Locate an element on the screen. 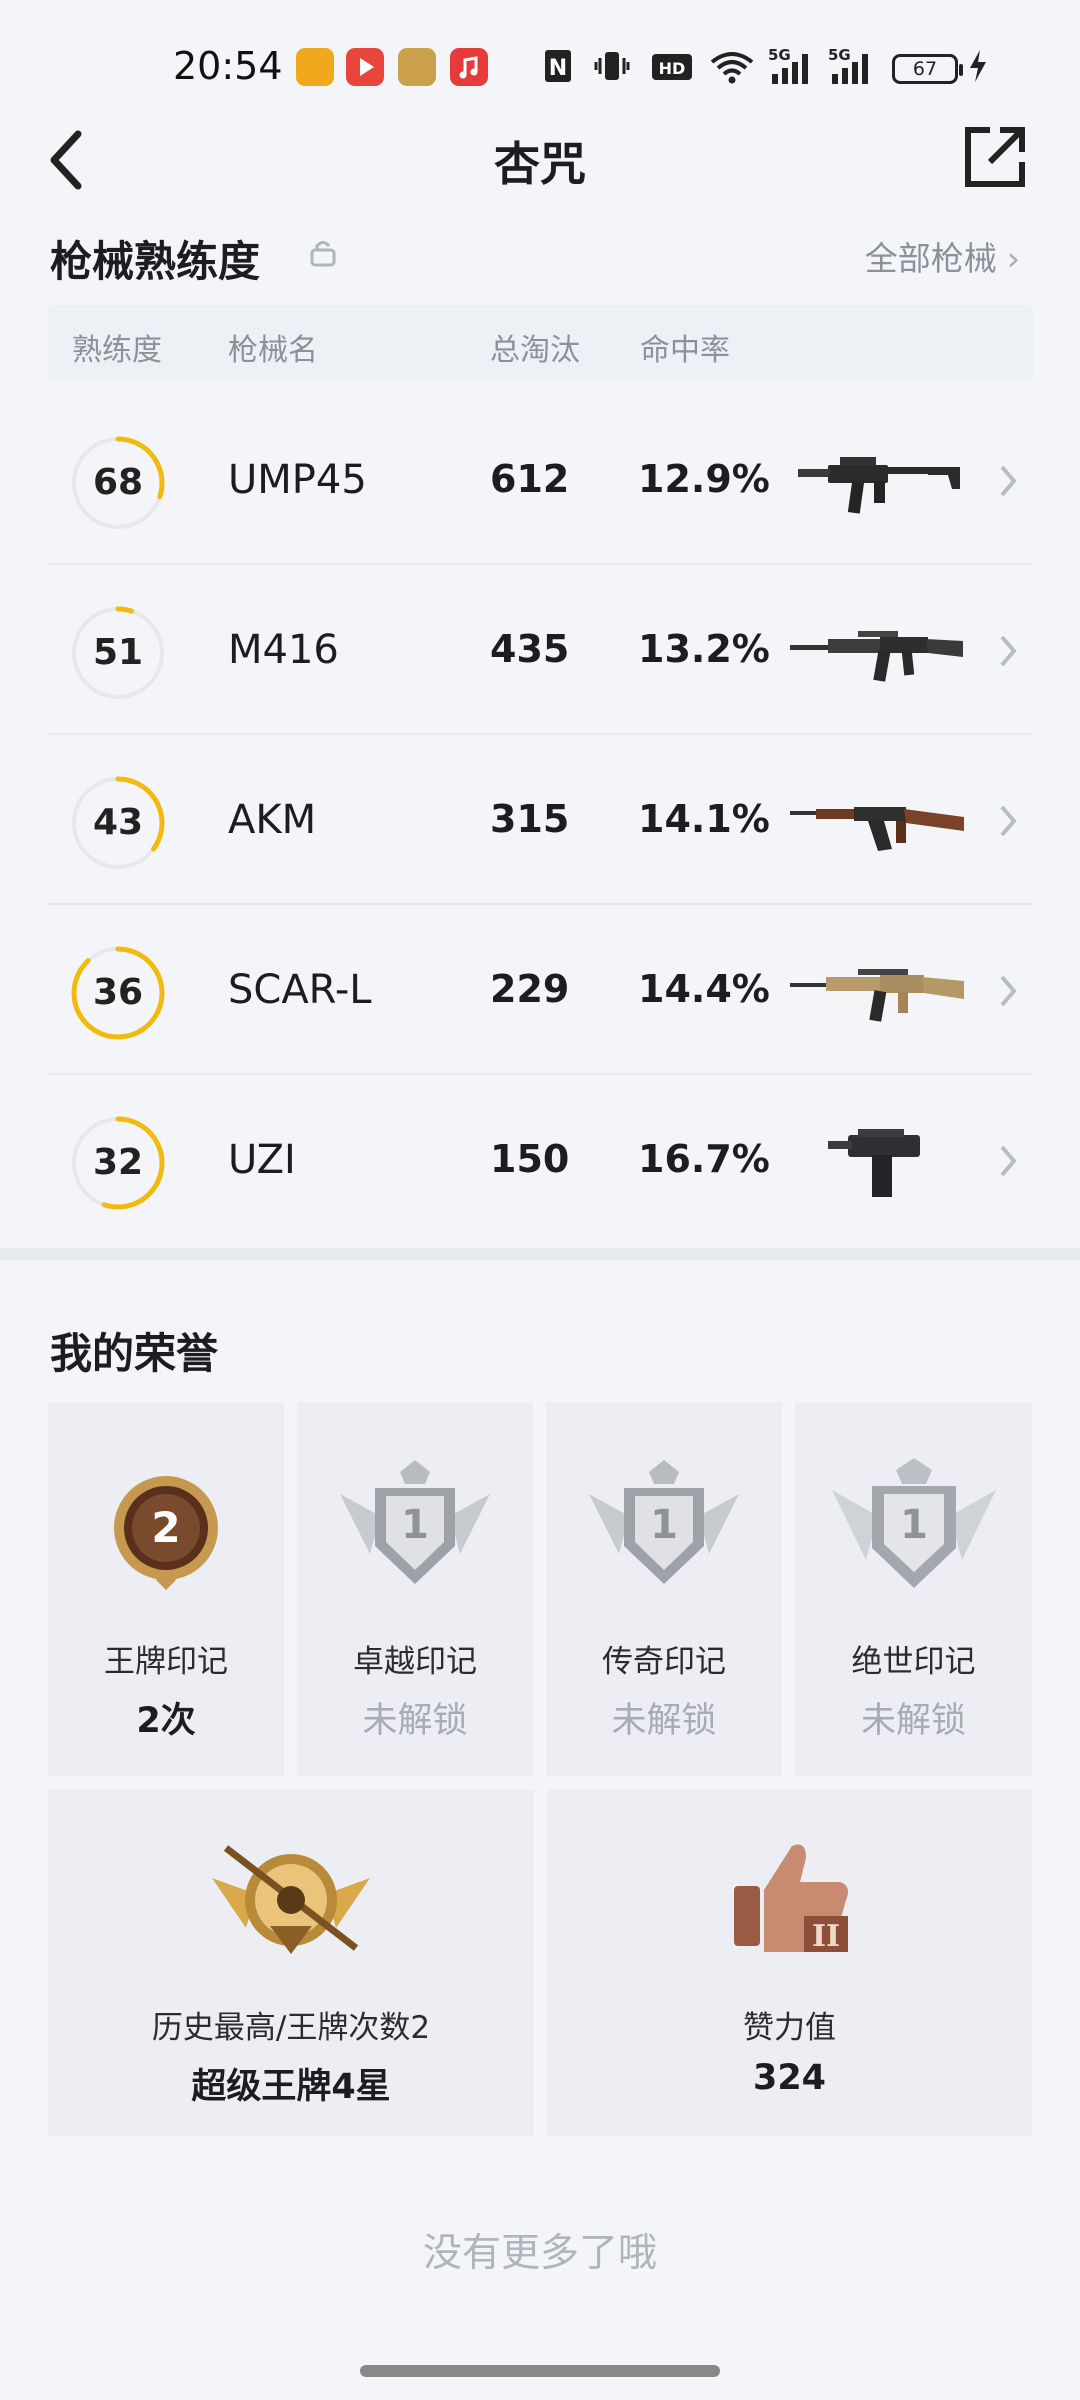  weapon-hit-rate: 14.4% is located at coordinates (704, 989).